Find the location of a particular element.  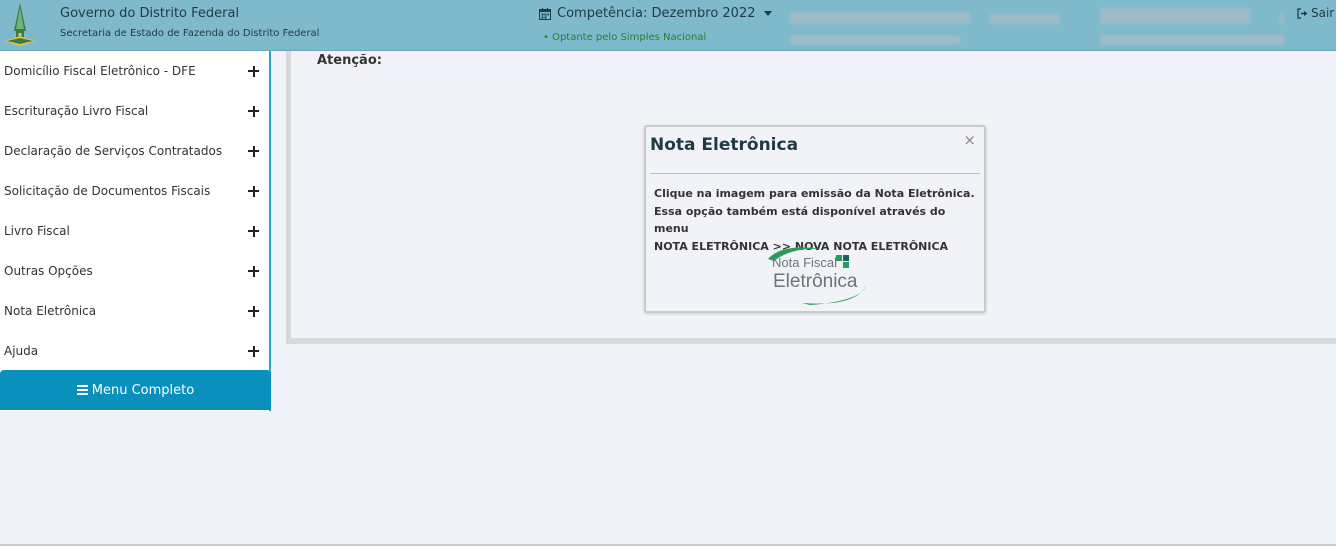

sidebar-item-label: Nota Eletrônica is located at coordinates (50, 311).